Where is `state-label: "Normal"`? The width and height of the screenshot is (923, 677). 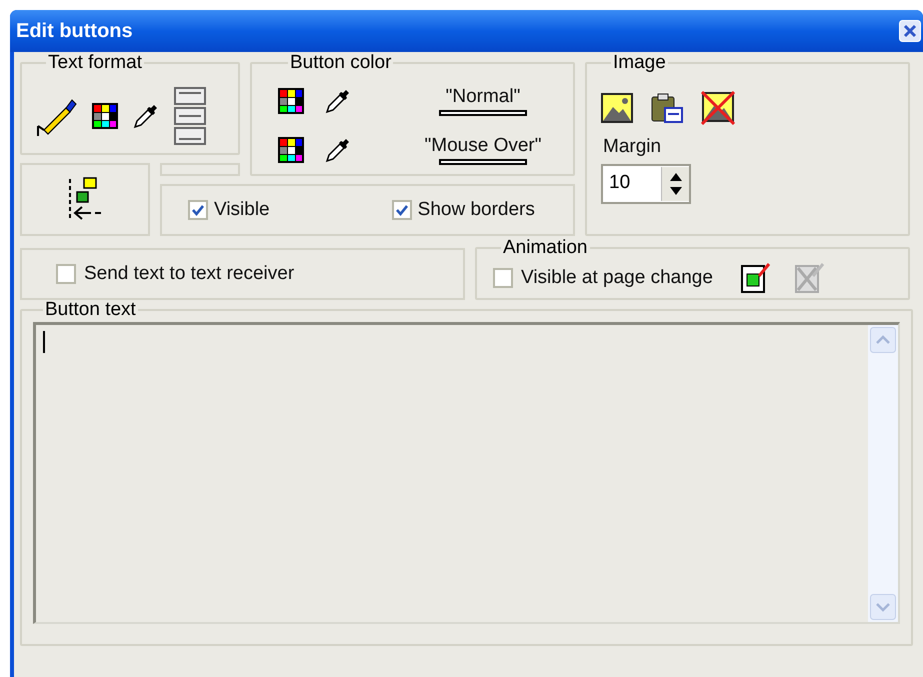 state-label: "Normal" is located at coordinates (483, 97).